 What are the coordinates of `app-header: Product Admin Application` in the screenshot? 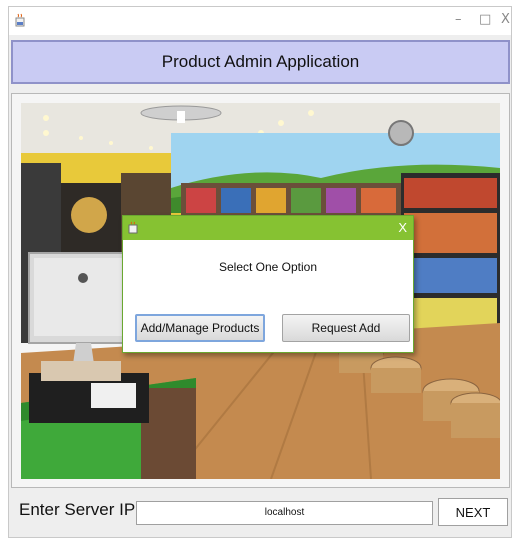 It's located at (260, 62).